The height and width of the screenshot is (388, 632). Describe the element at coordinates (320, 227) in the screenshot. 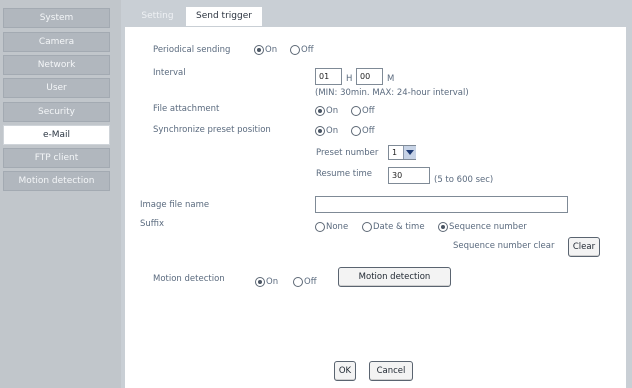

I see `suffix-none-radio` at that location.